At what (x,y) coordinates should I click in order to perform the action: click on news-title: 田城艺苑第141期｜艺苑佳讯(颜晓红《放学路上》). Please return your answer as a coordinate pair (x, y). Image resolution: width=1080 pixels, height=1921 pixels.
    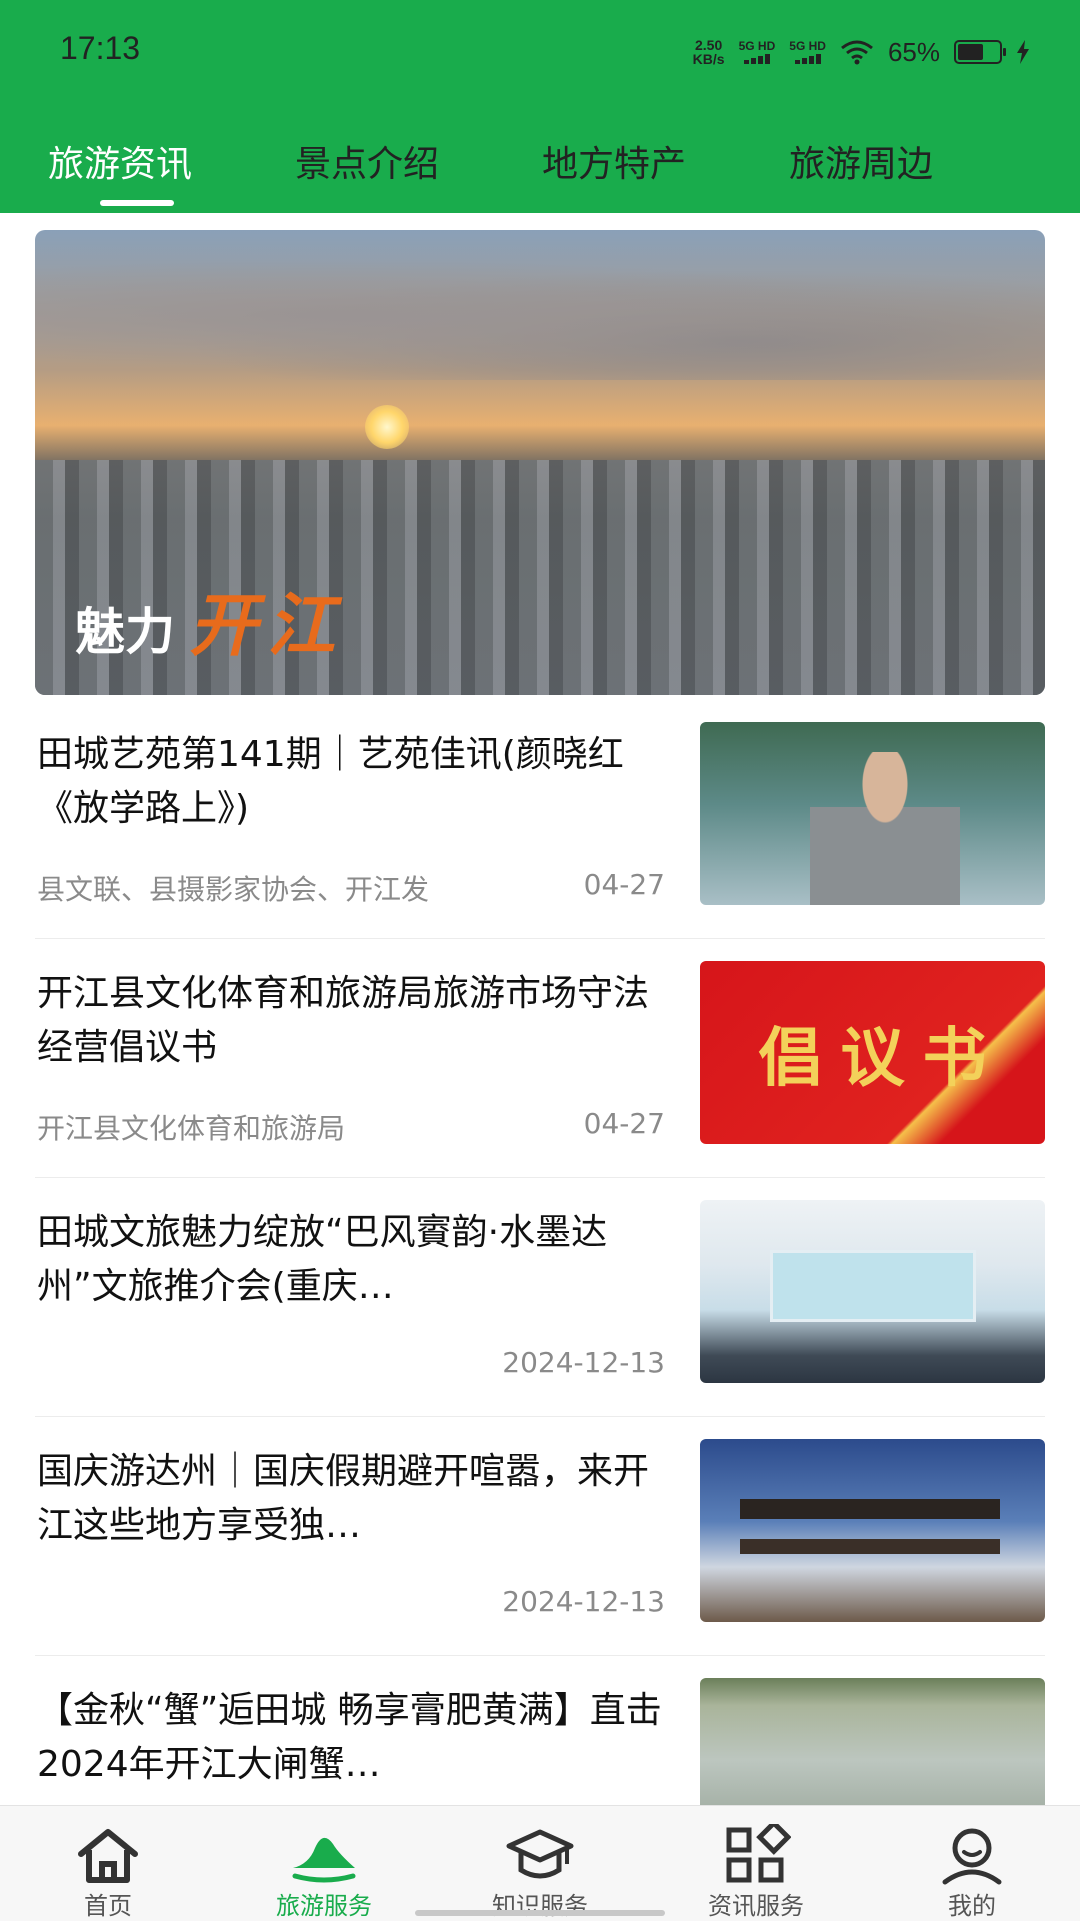
    Looking at the image, I should click on (330, 781).